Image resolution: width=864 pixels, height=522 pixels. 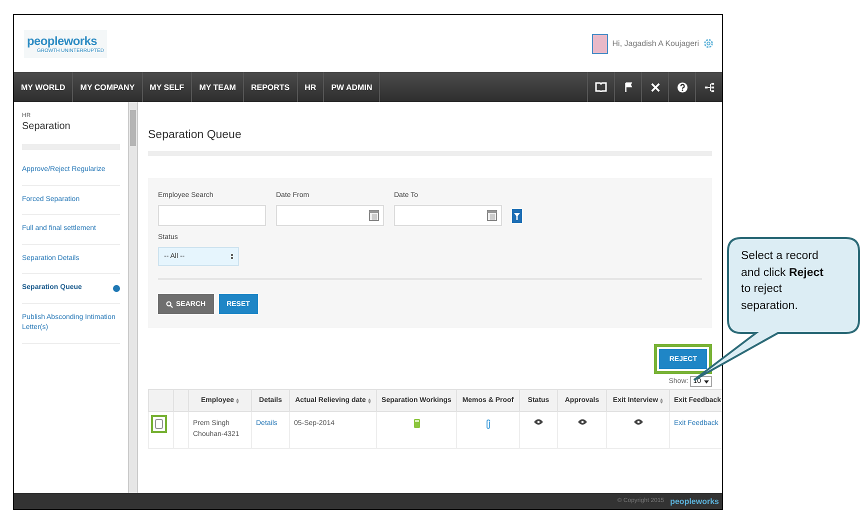 I want to click on paperclip-icon, so click(x=488, y=424).